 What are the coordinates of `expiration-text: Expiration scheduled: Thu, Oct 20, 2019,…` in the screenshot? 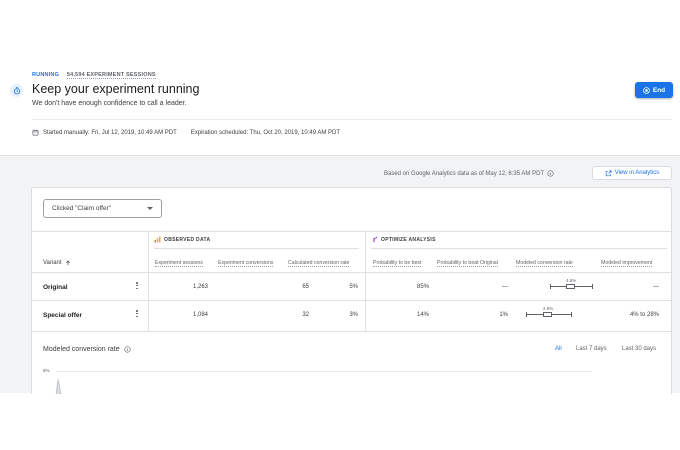 It's located at (265, 132).